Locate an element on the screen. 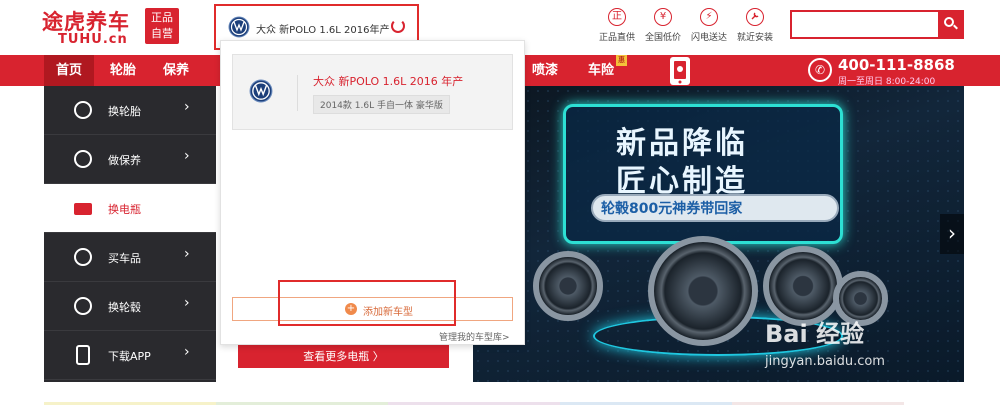  sidebar-item-battery: 换电瓶 is located at coordinates (130, 208).